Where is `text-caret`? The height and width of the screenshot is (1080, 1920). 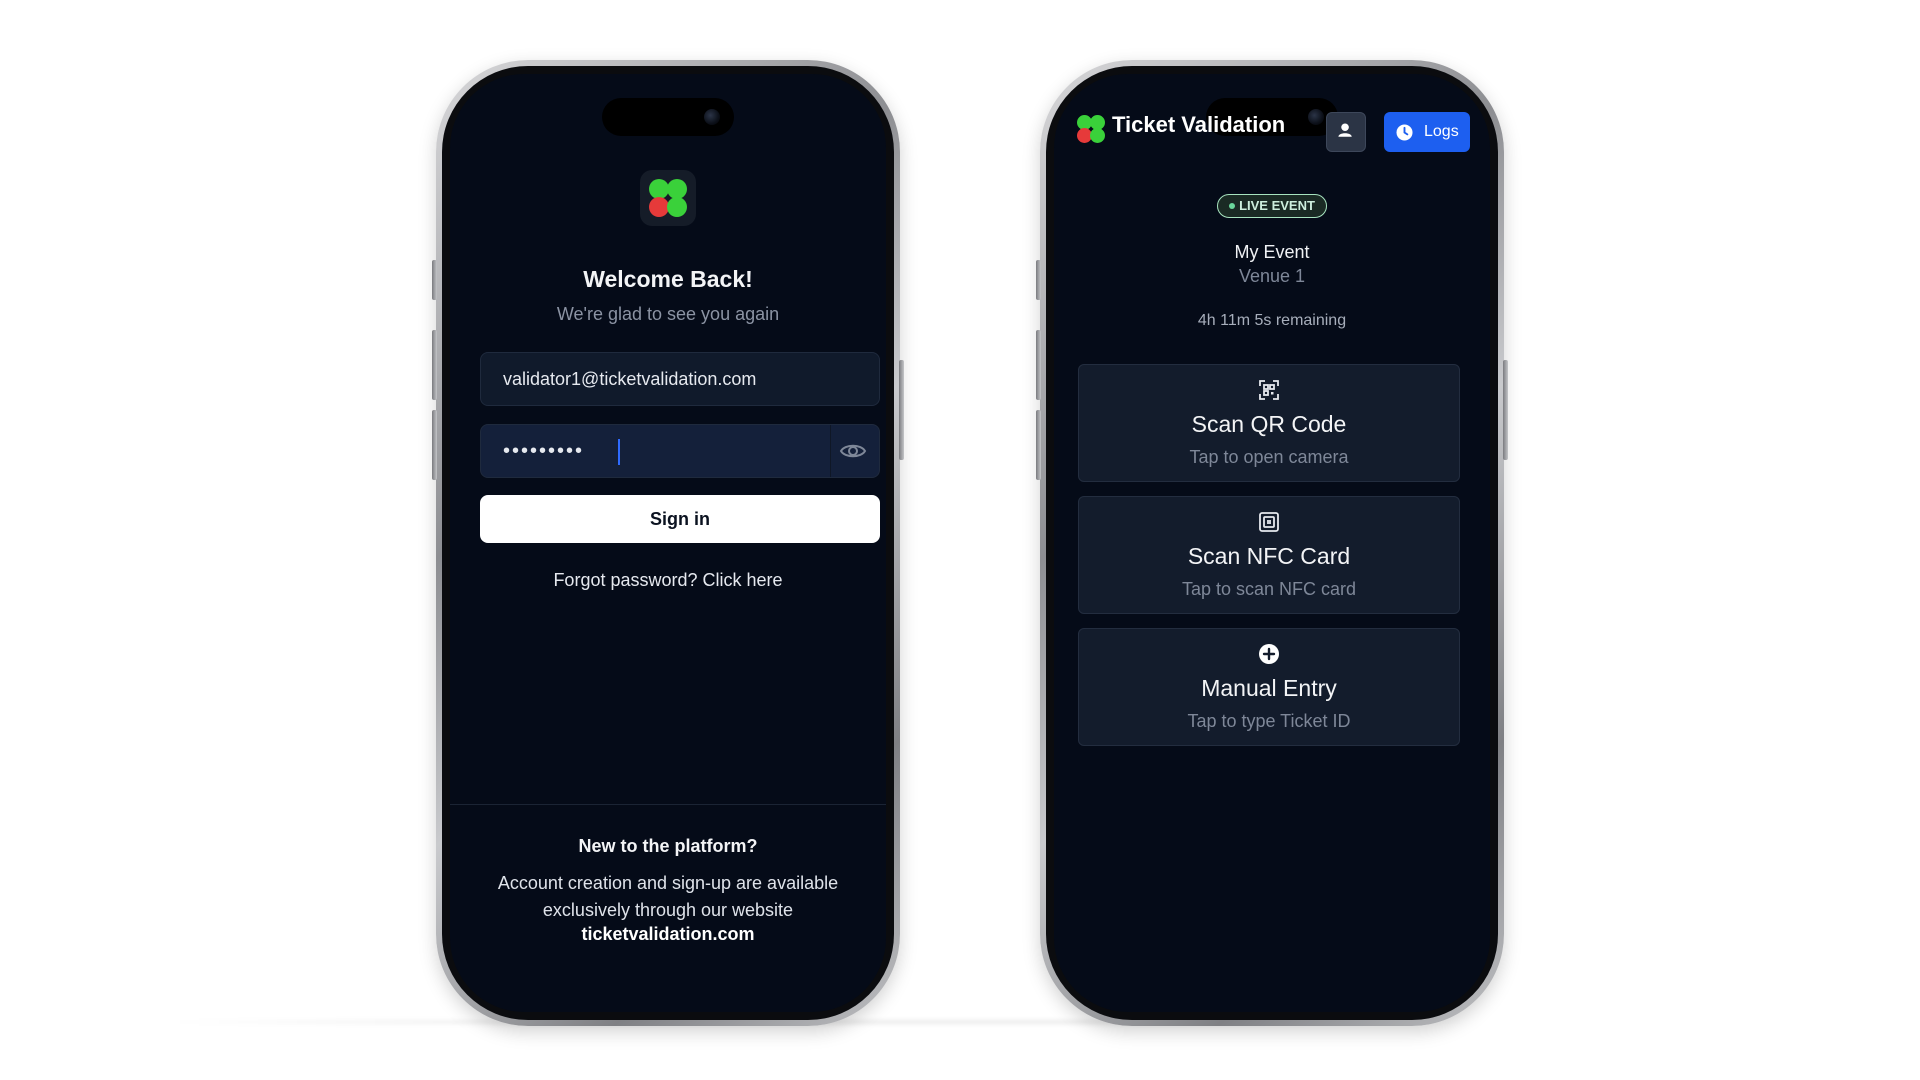 text-caret is located at coordinates (619, 452).